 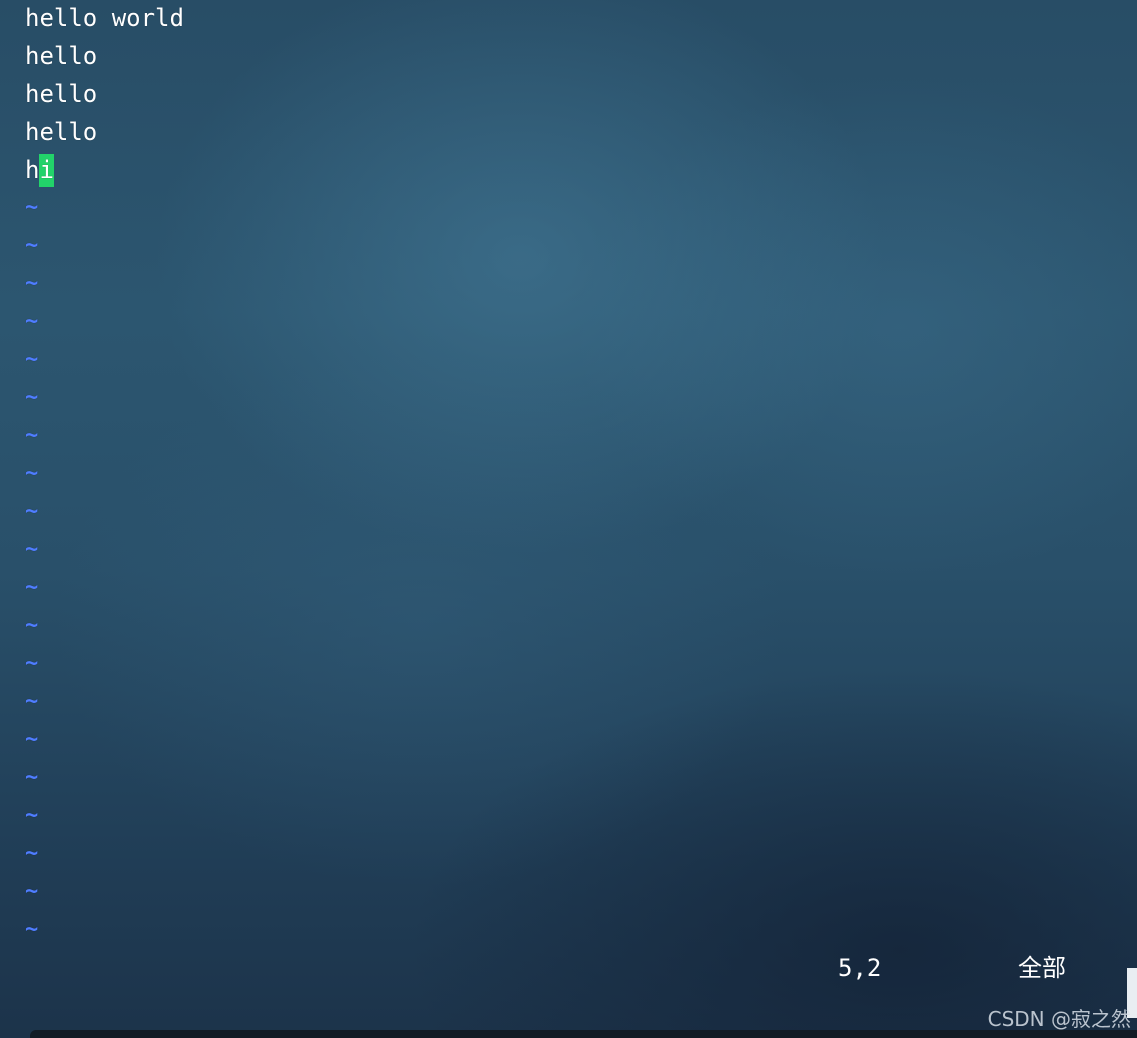 What do you see at coordinates (104, 570) in the screenshot?
I see `empty-line-markers: ~ ~ ~ ~ ~ ~ ~ ~ ~ ~ ~ ~ ~ ~ ~ ~ ~ ~ ~ ~` at bounding box center [104, 570].